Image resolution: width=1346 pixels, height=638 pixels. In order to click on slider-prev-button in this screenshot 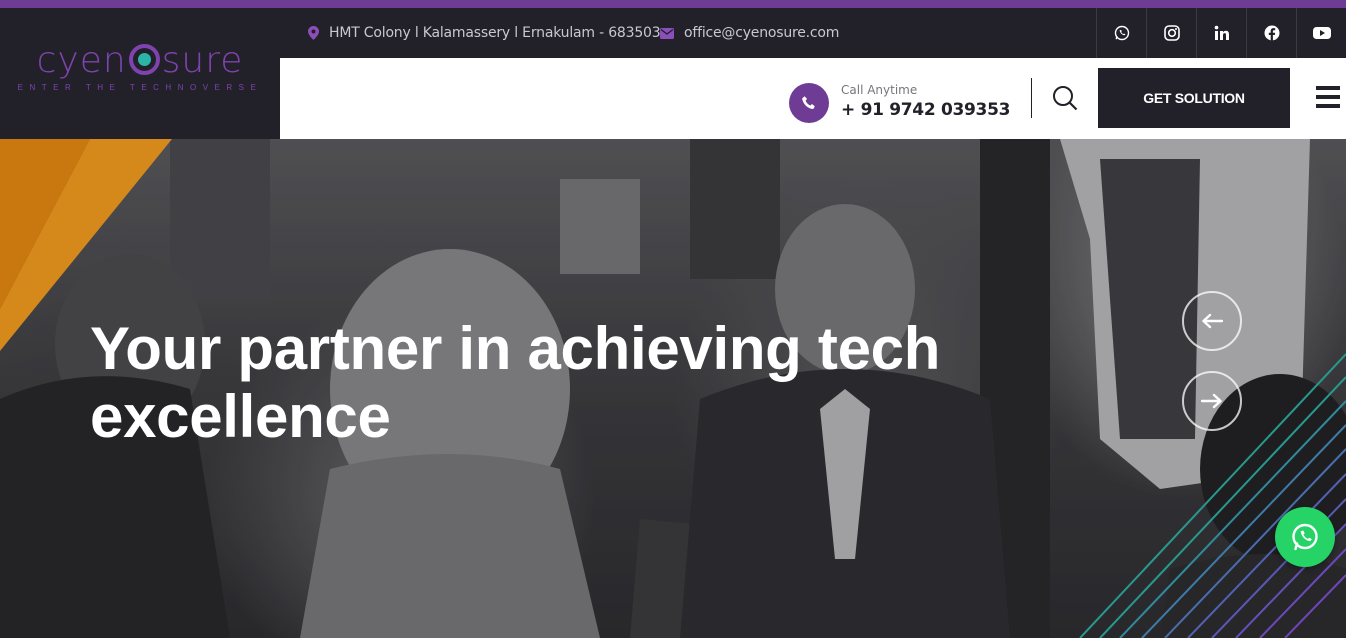, I will do `click(1212, 321)`.